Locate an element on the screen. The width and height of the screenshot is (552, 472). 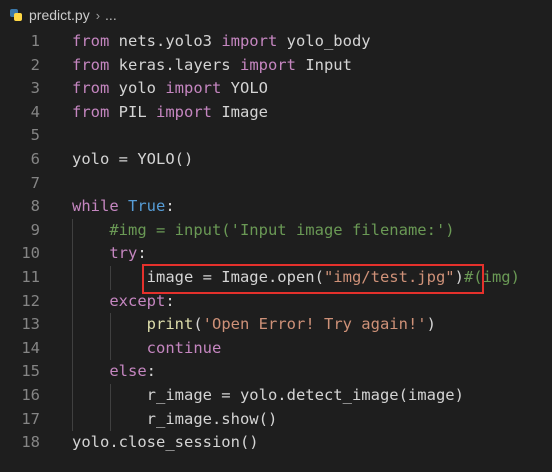
code-text: from yolo import YOLO is located at coordinates (170, 89).